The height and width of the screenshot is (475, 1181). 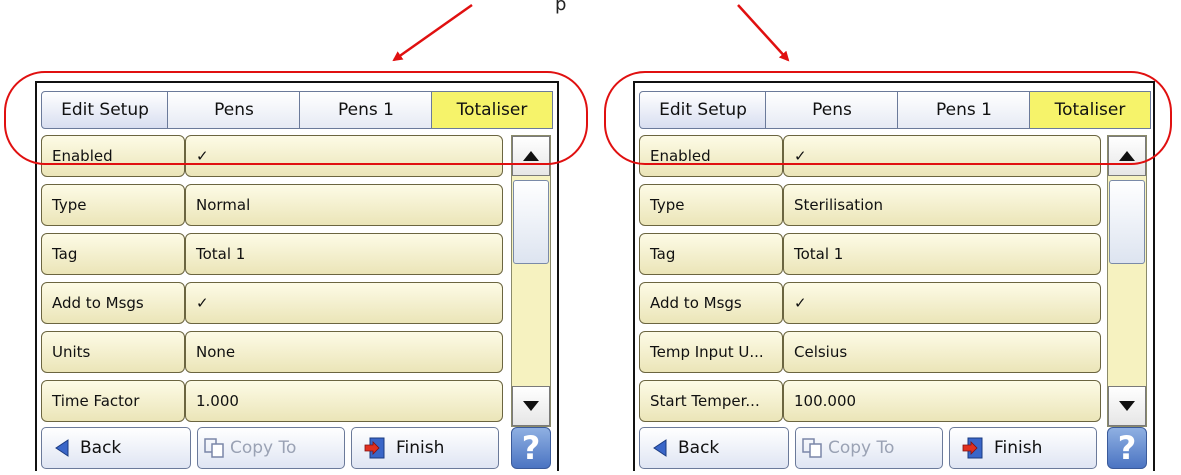 What do you see at coordinates (942, 205) in the screenshot?
I see `setting-value: Sterilisation` at bounding box center [942, 205].